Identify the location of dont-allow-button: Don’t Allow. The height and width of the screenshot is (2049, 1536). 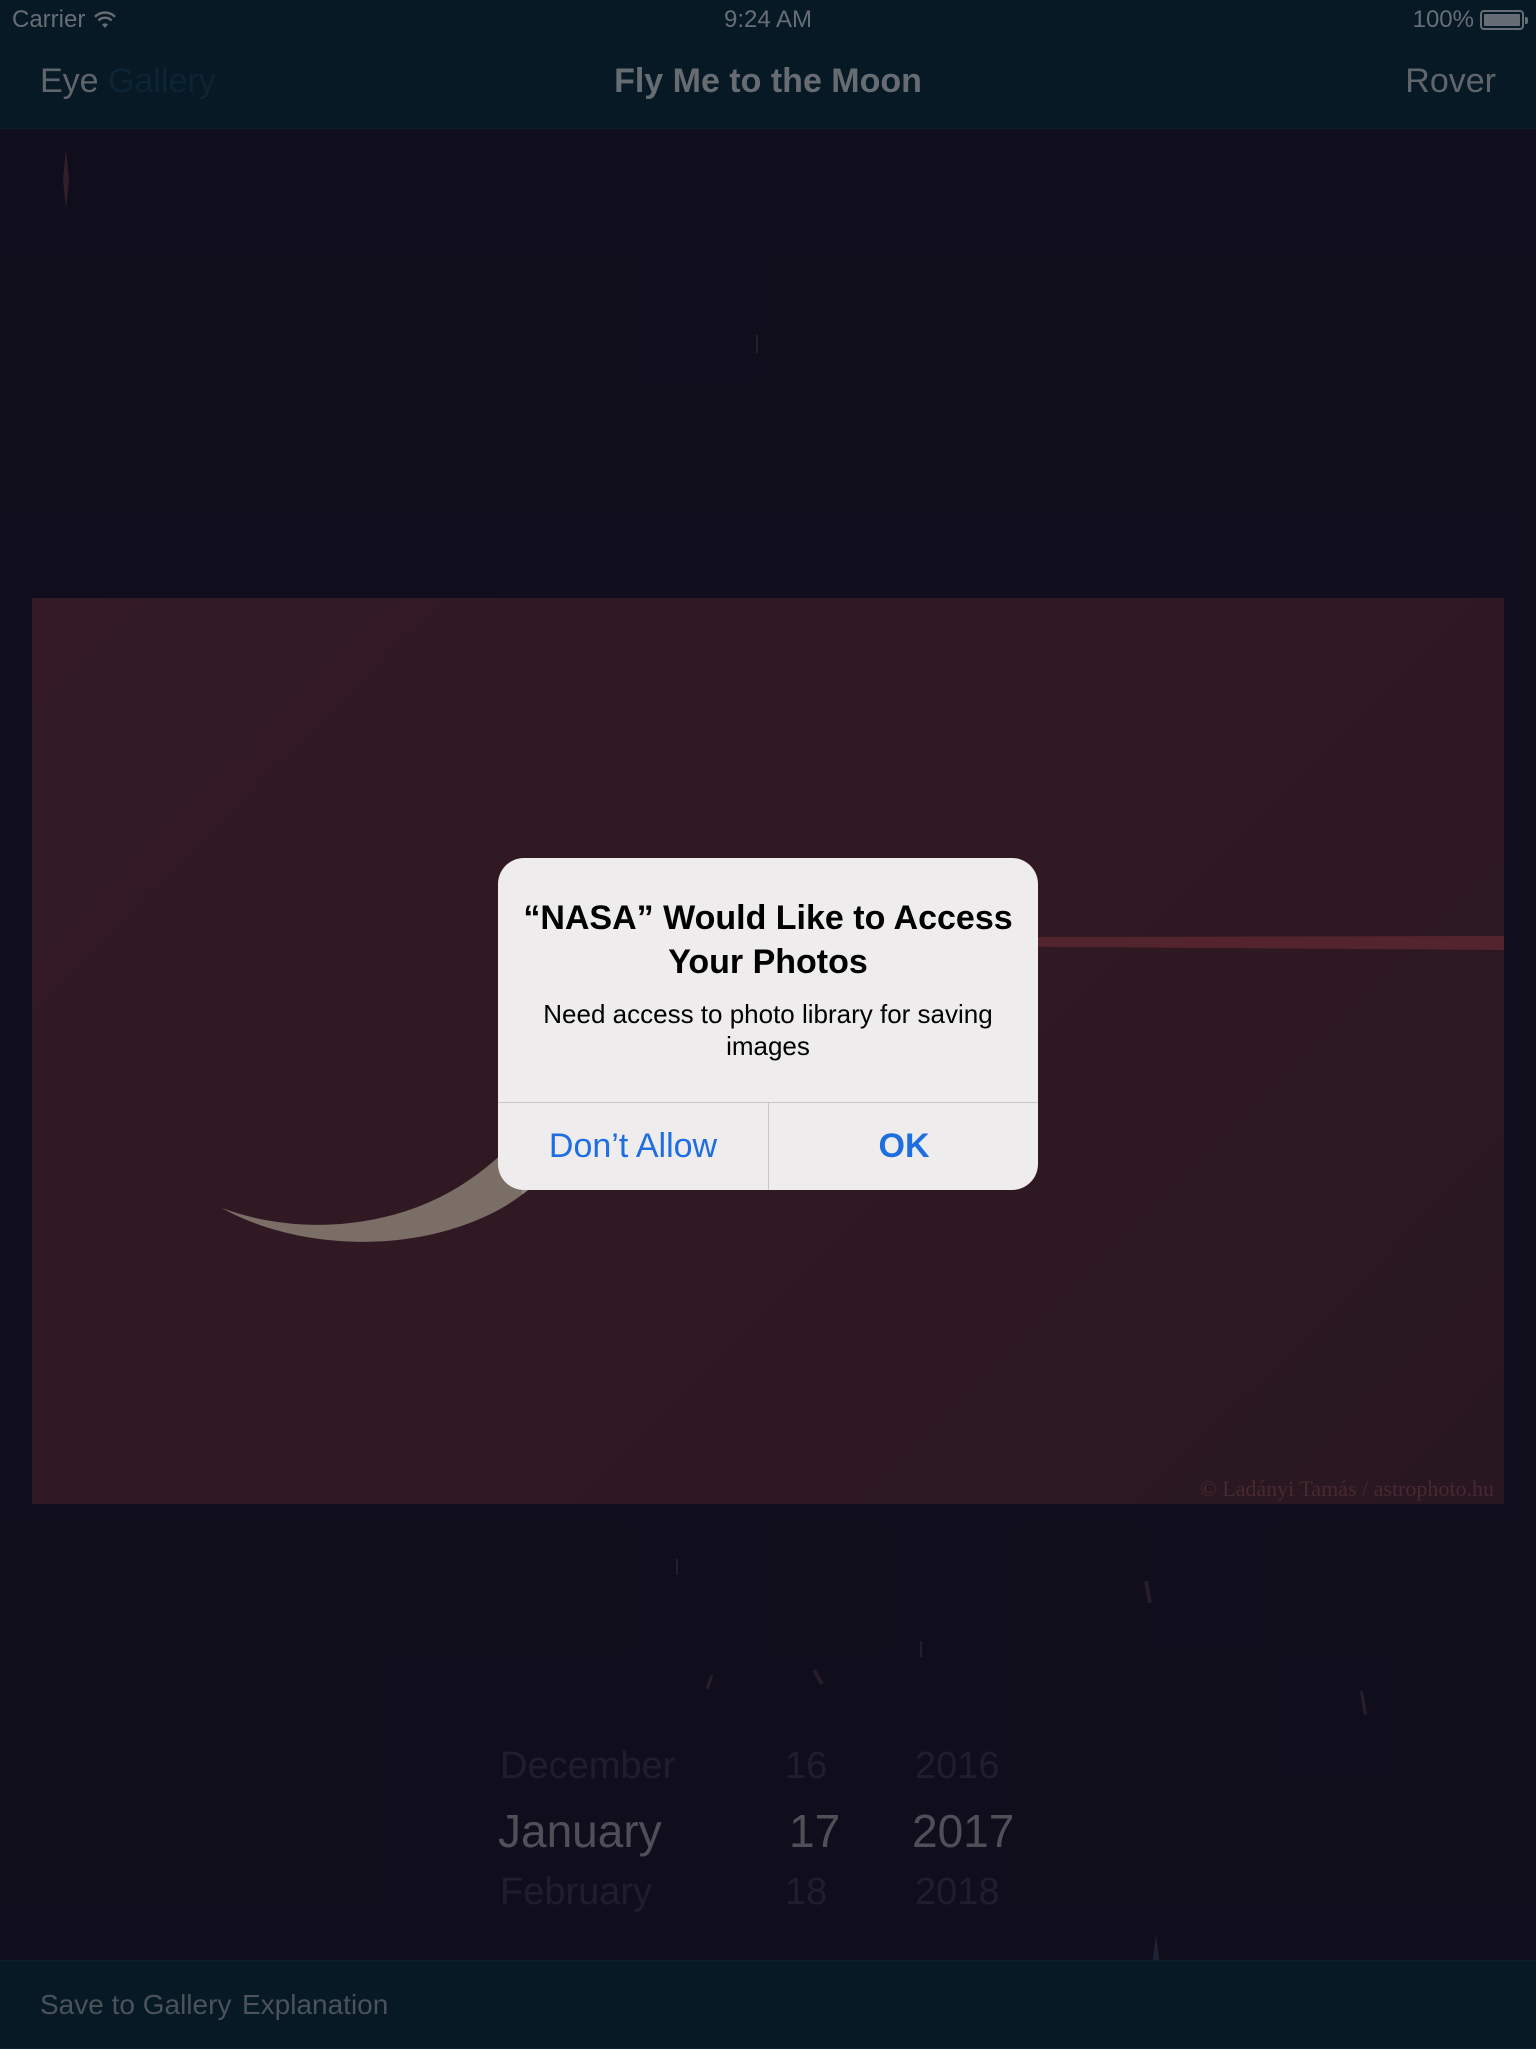
(633, 1146).